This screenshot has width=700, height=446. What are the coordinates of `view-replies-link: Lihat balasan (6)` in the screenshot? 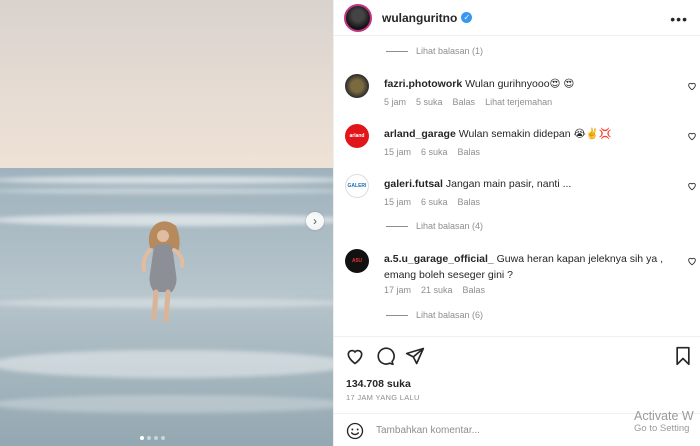 It's located at (434, 315).